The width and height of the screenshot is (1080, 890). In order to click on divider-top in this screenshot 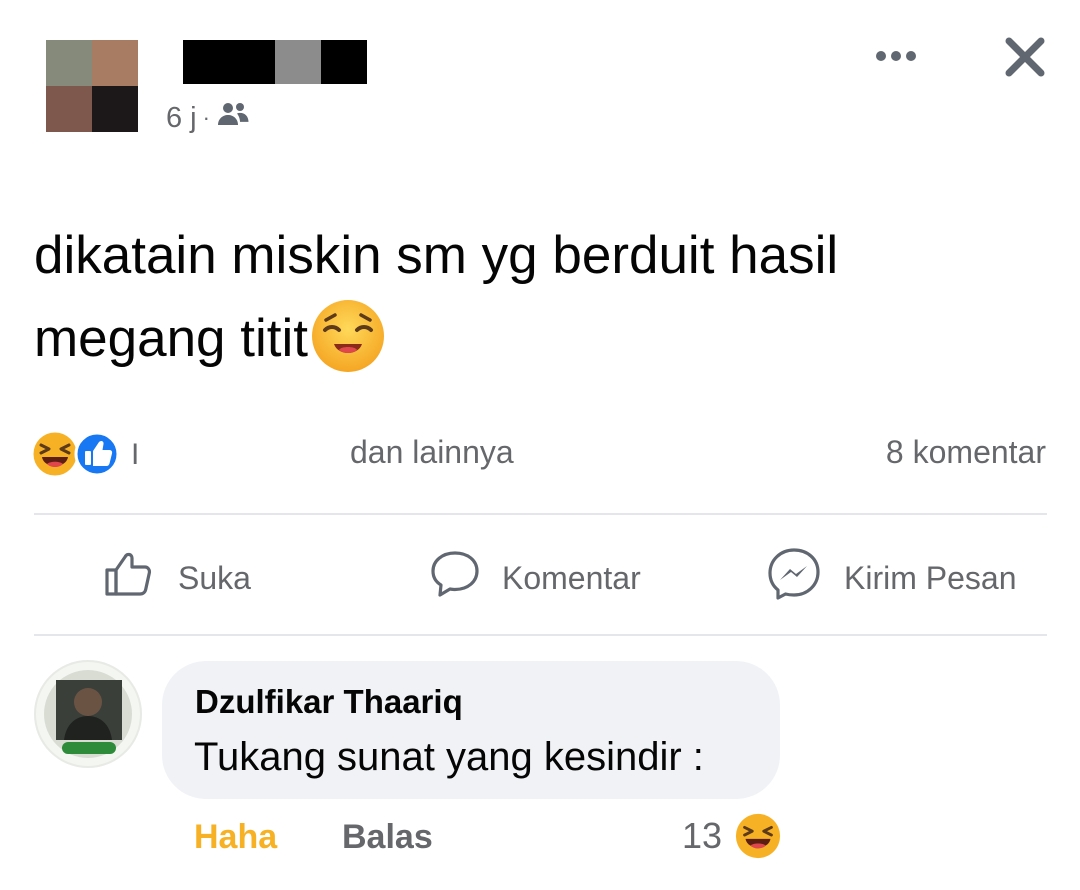, I will do `click(540, 514)`.